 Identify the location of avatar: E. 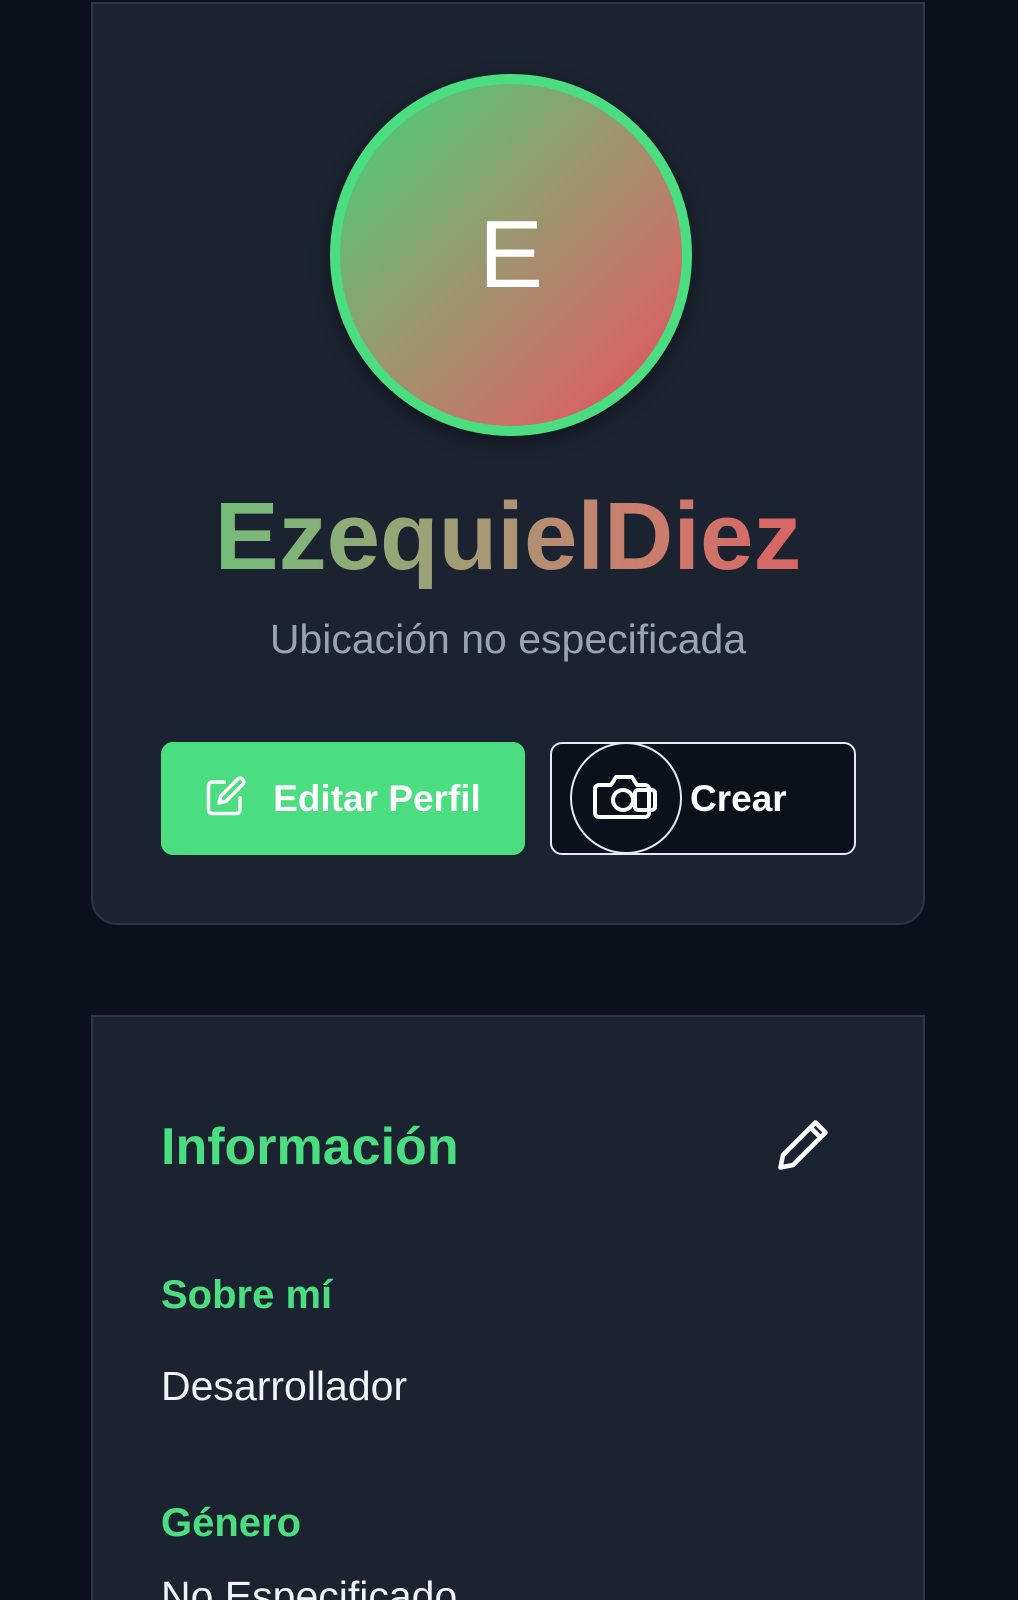
(511, 255).